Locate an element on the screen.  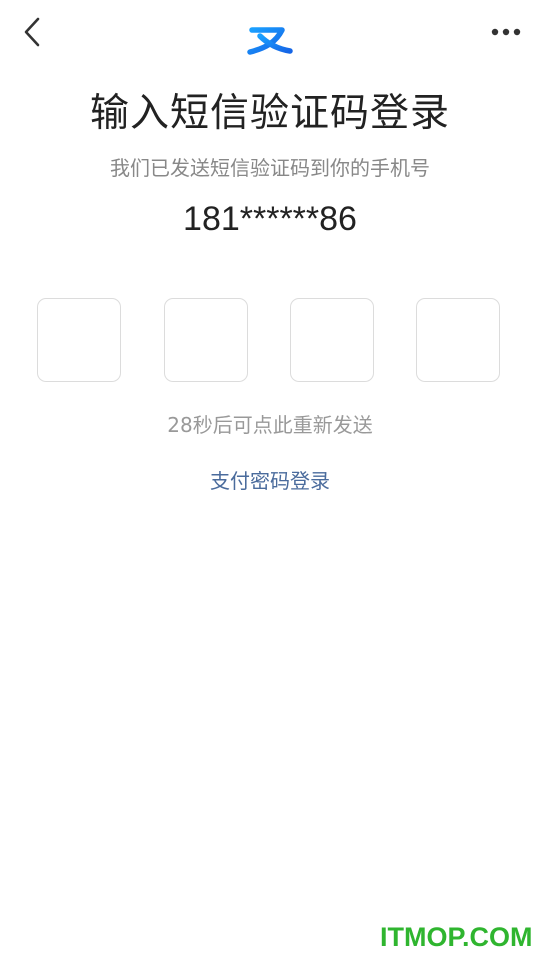
top-bar is located at coordinates (270, 32).